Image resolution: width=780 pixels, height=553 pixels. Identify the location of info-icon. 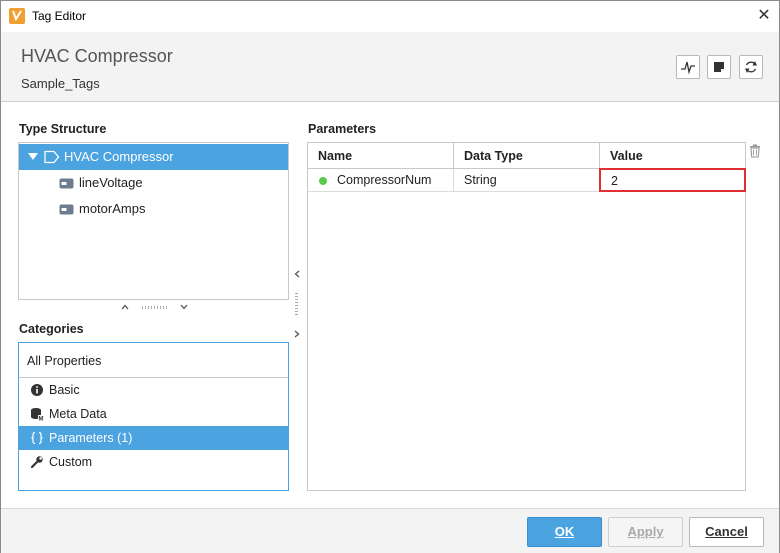
(37, 390).